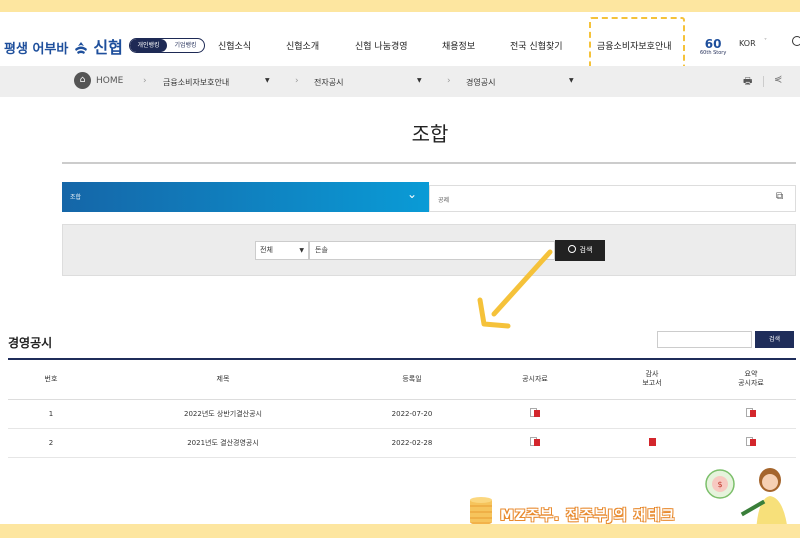 This screenshot has height=538, width=800. I want to click on search-button-label: 검색, so click(586, 250).